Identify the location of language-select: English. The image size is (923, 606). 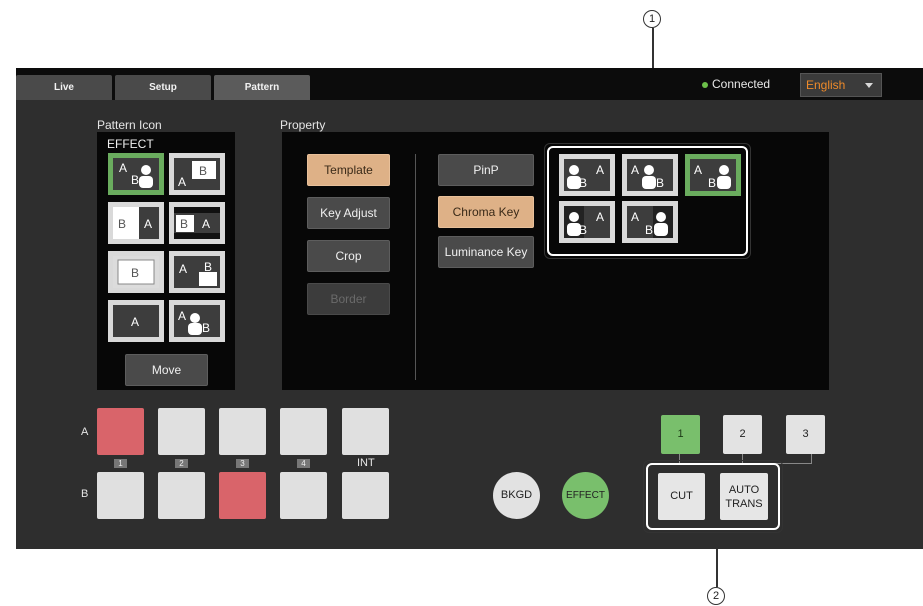
(841, 85).